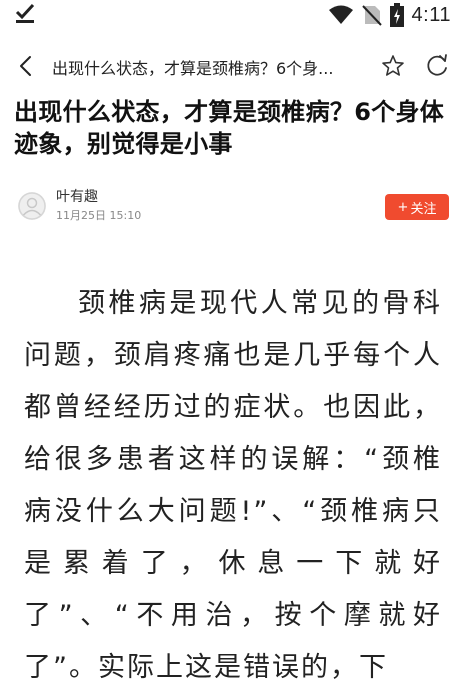 The width and height of the screenshot is (461, 687). Describe the element at coordinates (403, 207) in the screenshot. I see `plus-icon: +` at that location.